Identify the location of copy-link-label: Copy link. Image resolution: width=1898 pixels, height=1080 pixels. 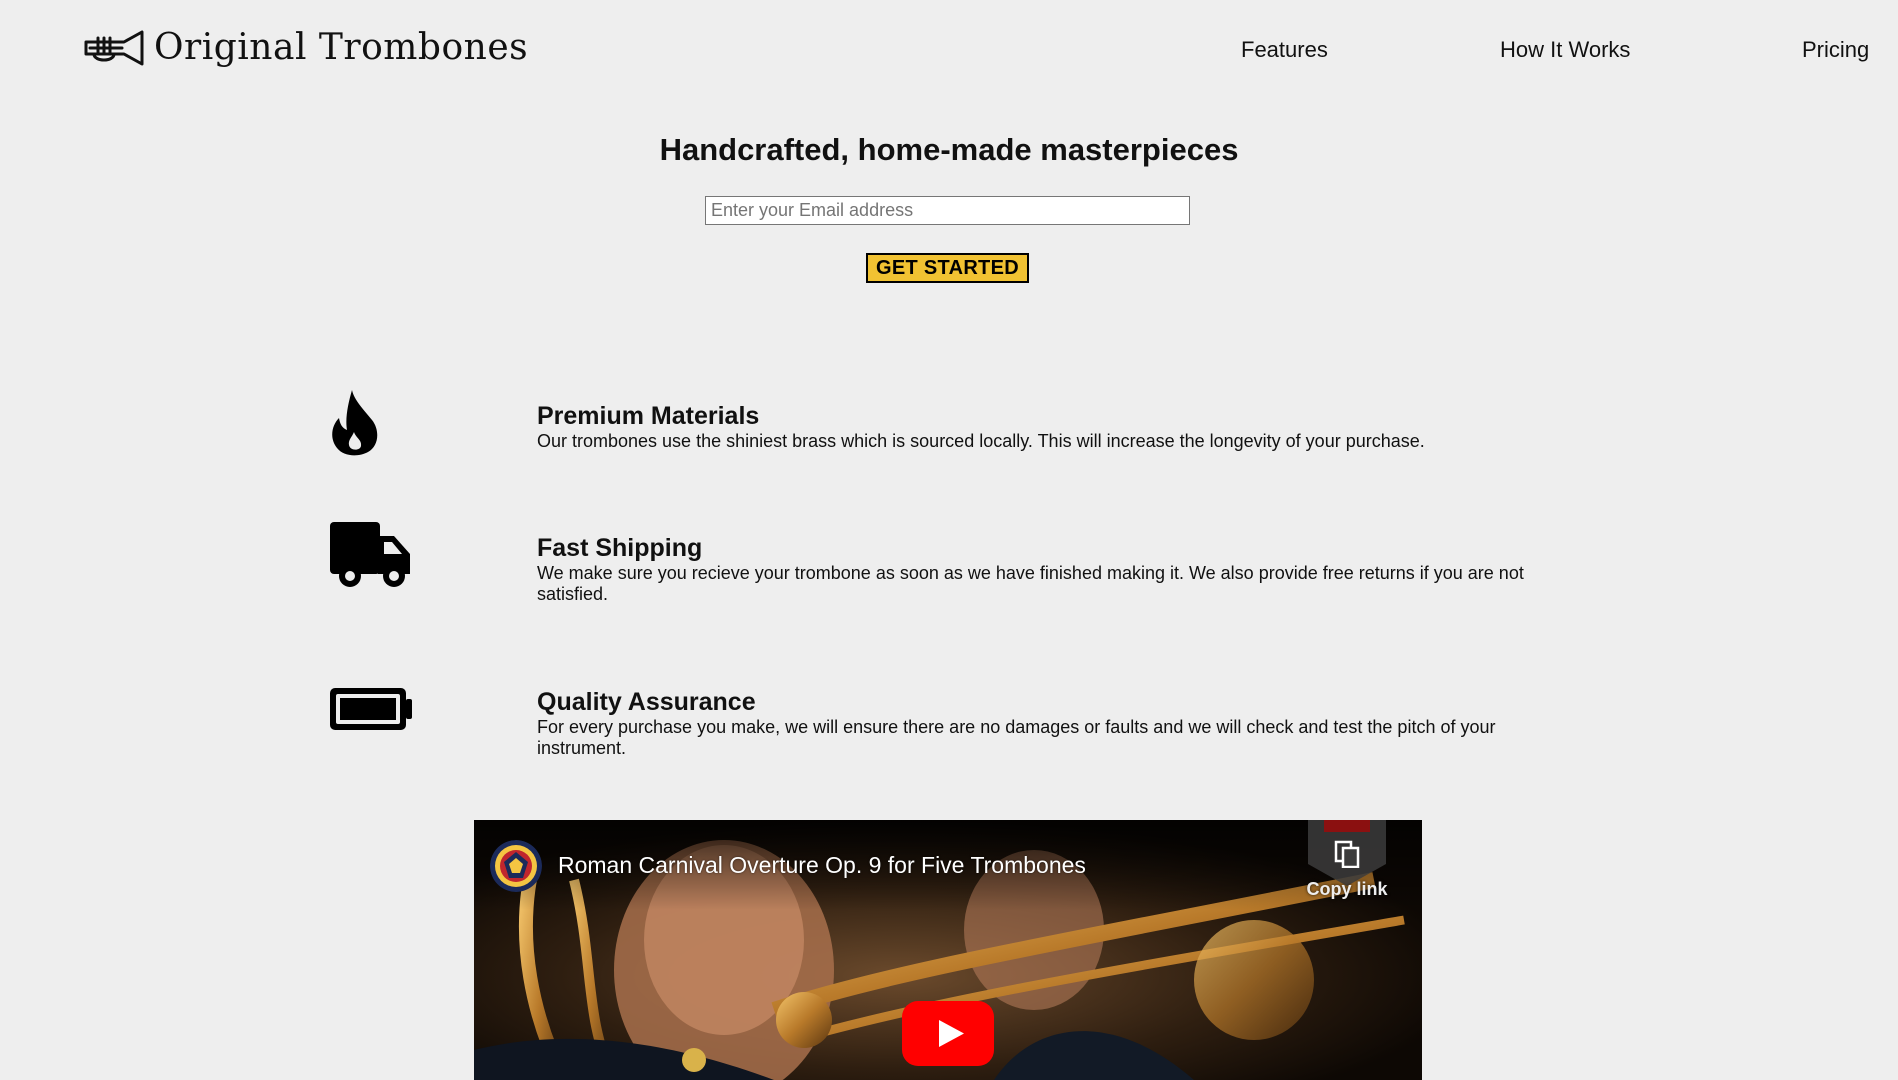
(1347, 889).